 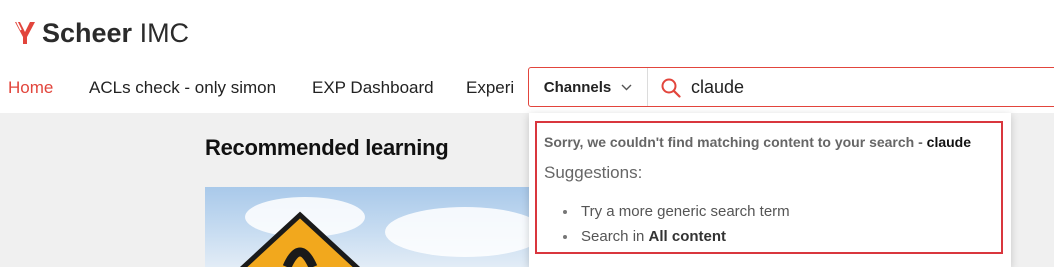 I want to click on nav-item-home: Home, so click(x=30, y=88).